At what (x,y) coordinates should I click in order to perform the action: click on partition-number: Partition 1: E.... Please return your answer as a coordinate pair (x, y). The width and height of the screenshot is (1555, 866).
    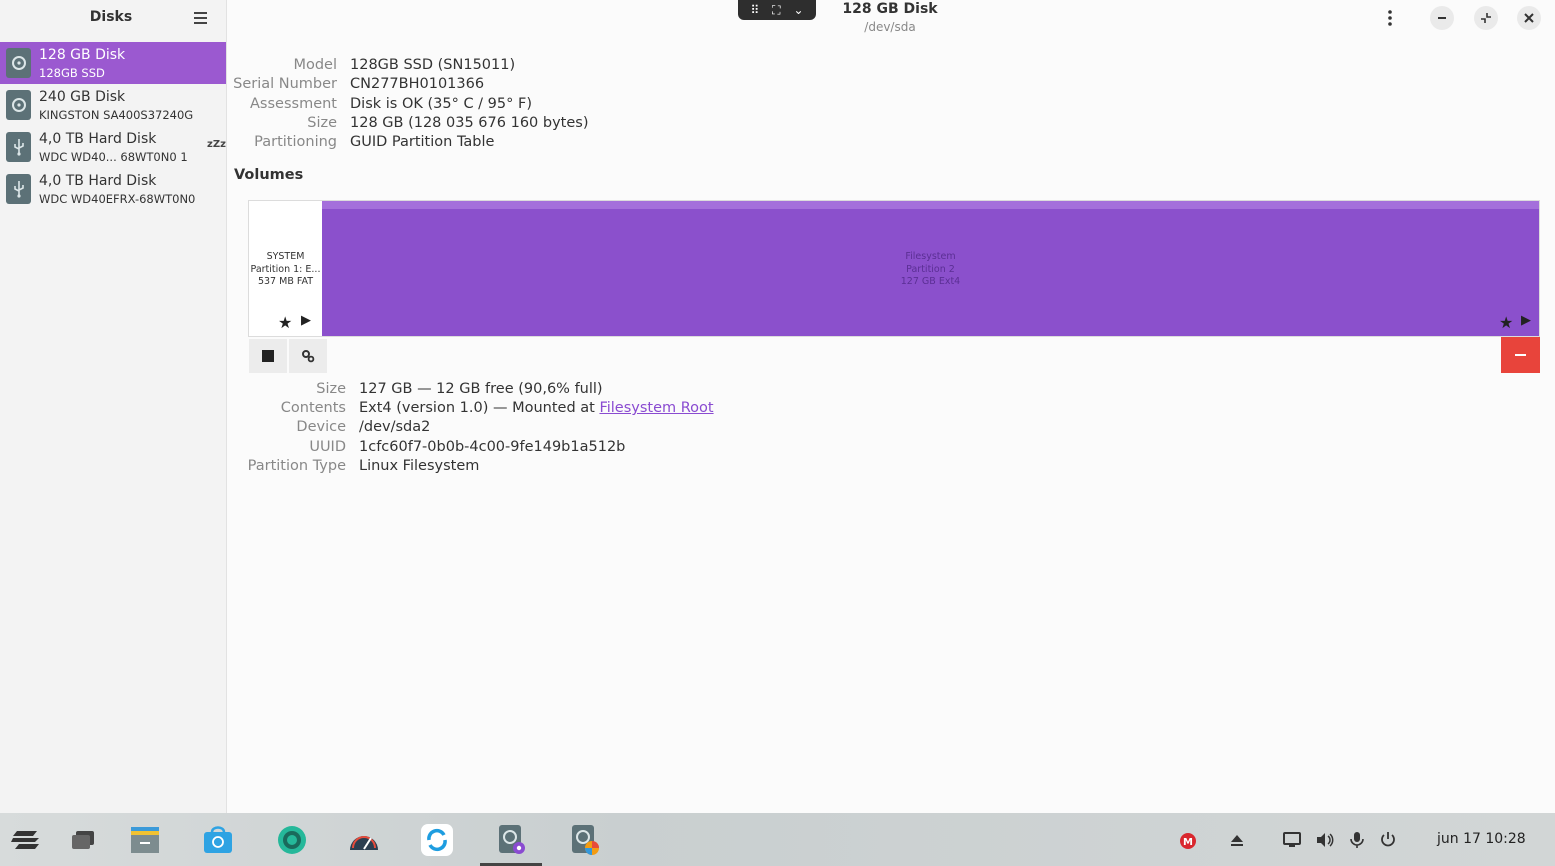
    Looking at the image, I should click on (285, 269).